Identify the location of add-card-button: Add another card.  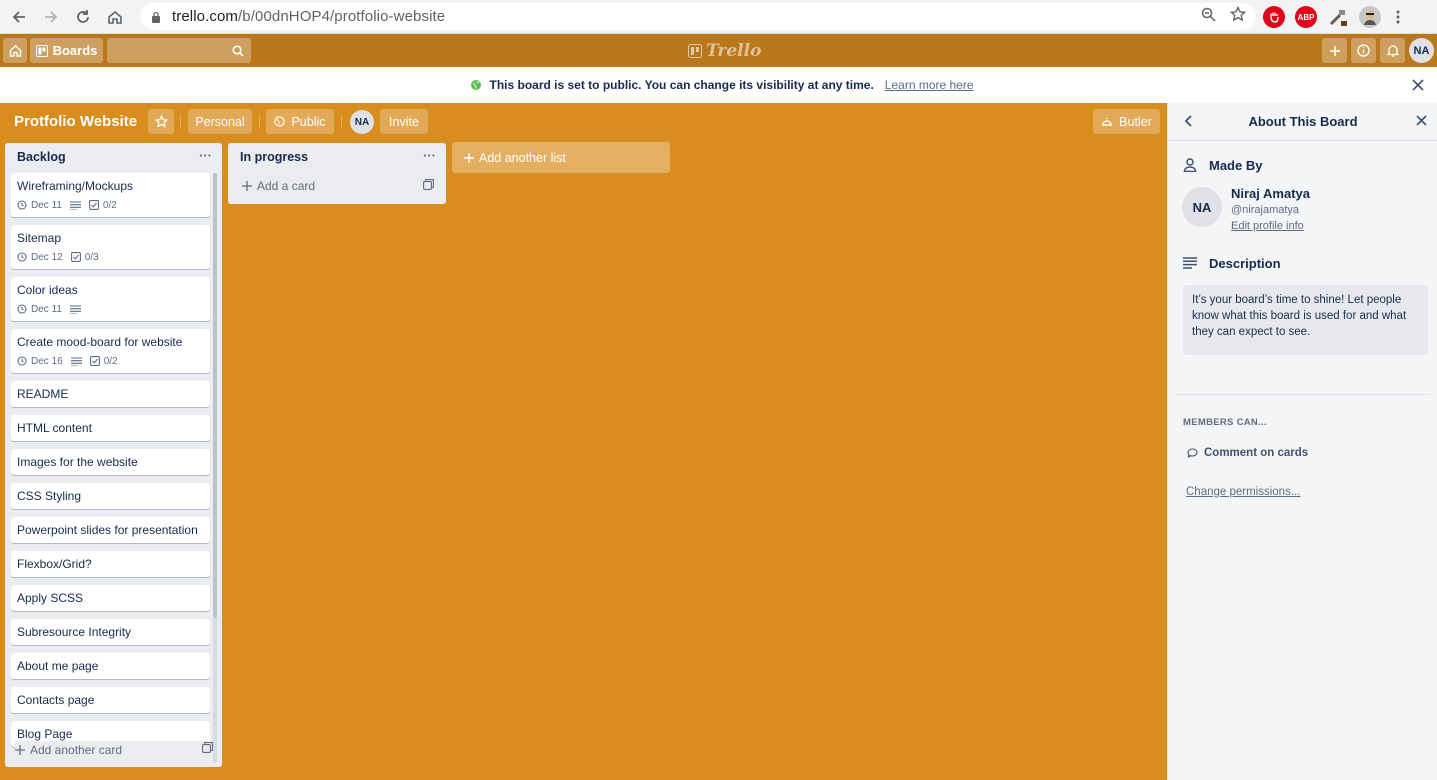
(114, 750).